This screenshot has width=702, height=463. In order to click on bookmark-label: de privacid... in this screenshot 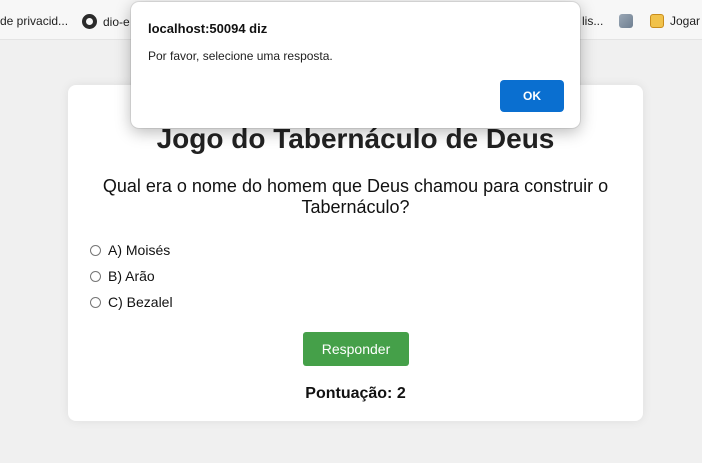, I will do `click(34, 21)`.